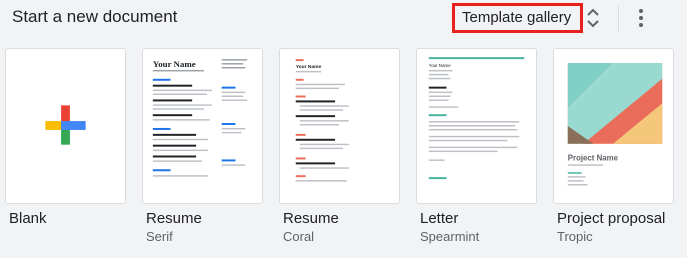 This screenshot has width=687, height=258. I want to click on resume-serif-preview: Your Name, so click(200, 118).